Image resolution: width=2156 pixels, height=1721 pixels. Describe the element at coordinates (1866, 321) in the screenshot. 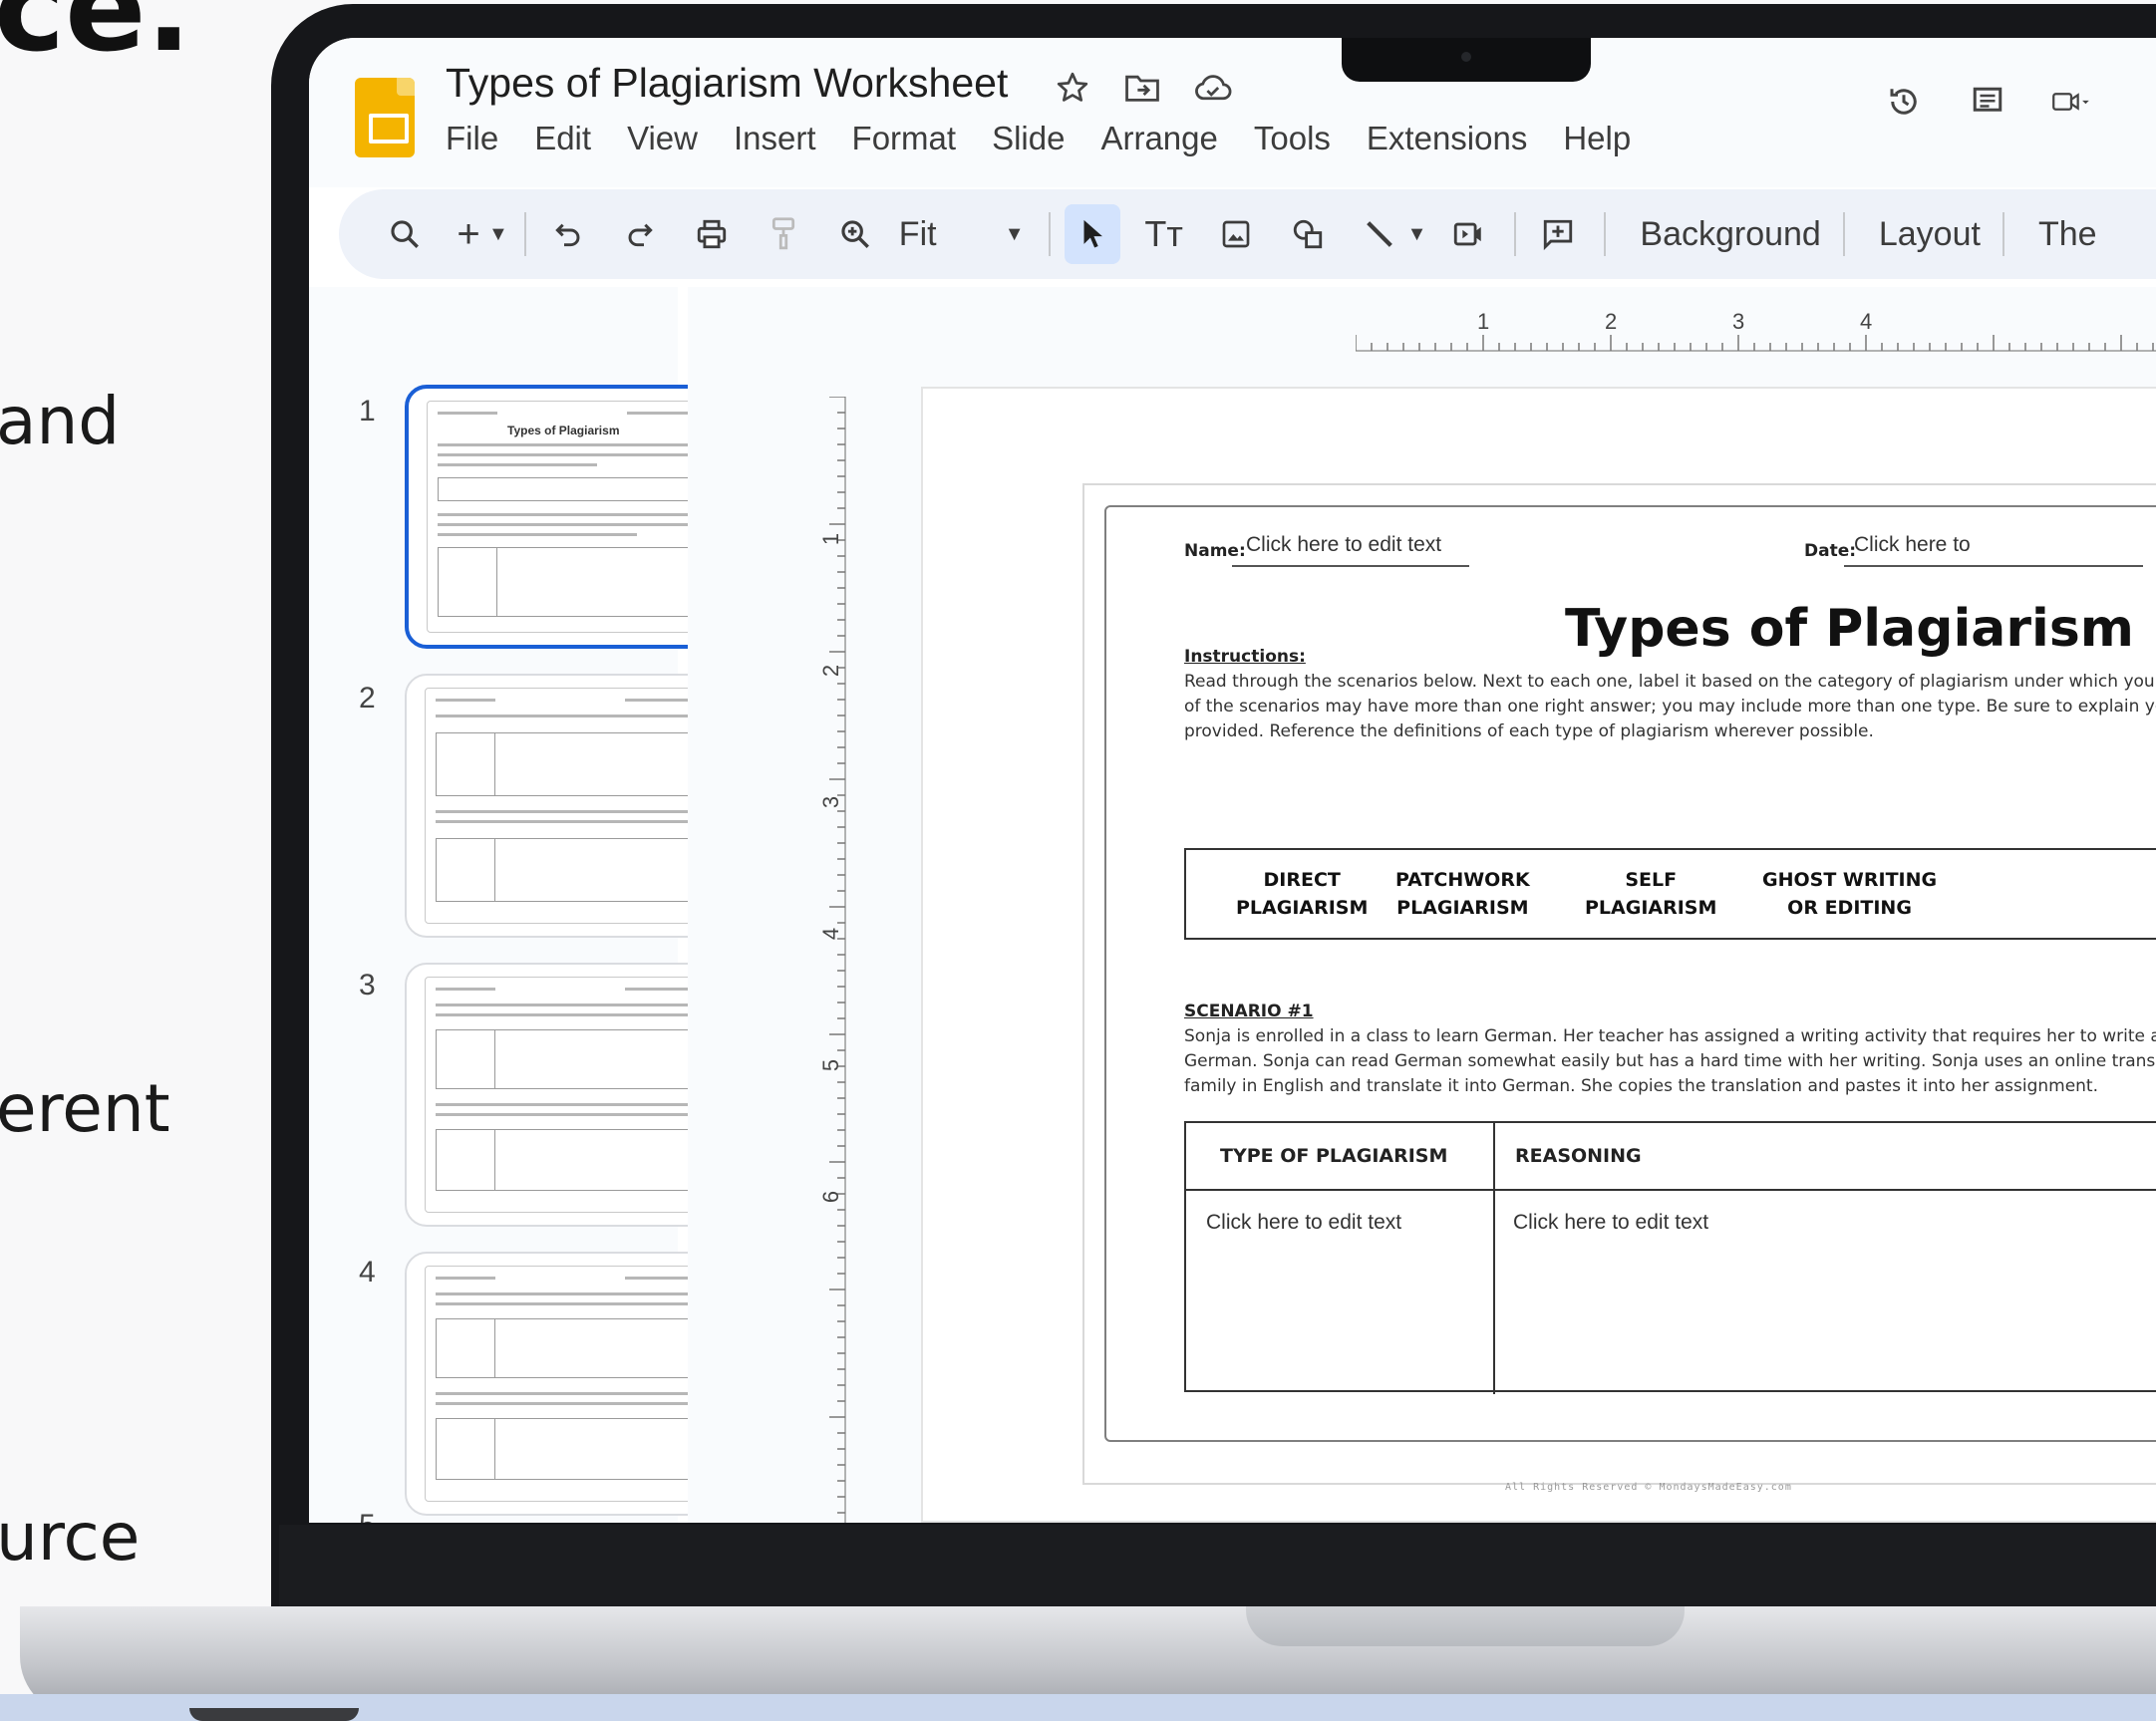

I see `ruler-label: 4` at that location.